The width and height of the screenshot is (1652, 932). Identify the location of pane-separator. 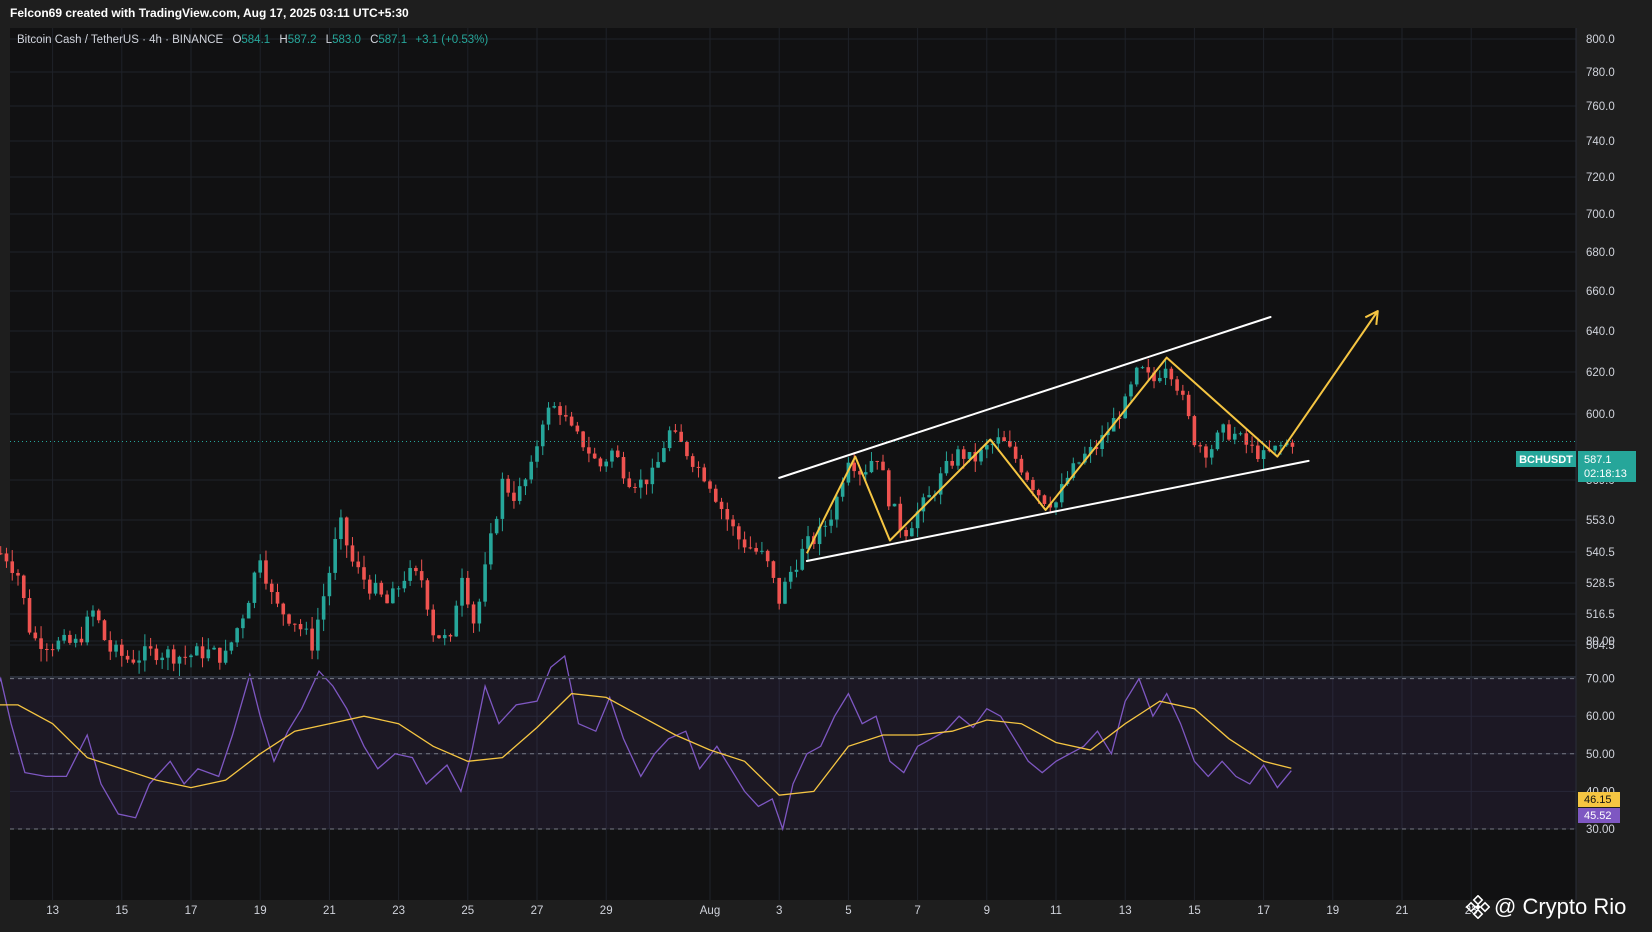
(793, 677).